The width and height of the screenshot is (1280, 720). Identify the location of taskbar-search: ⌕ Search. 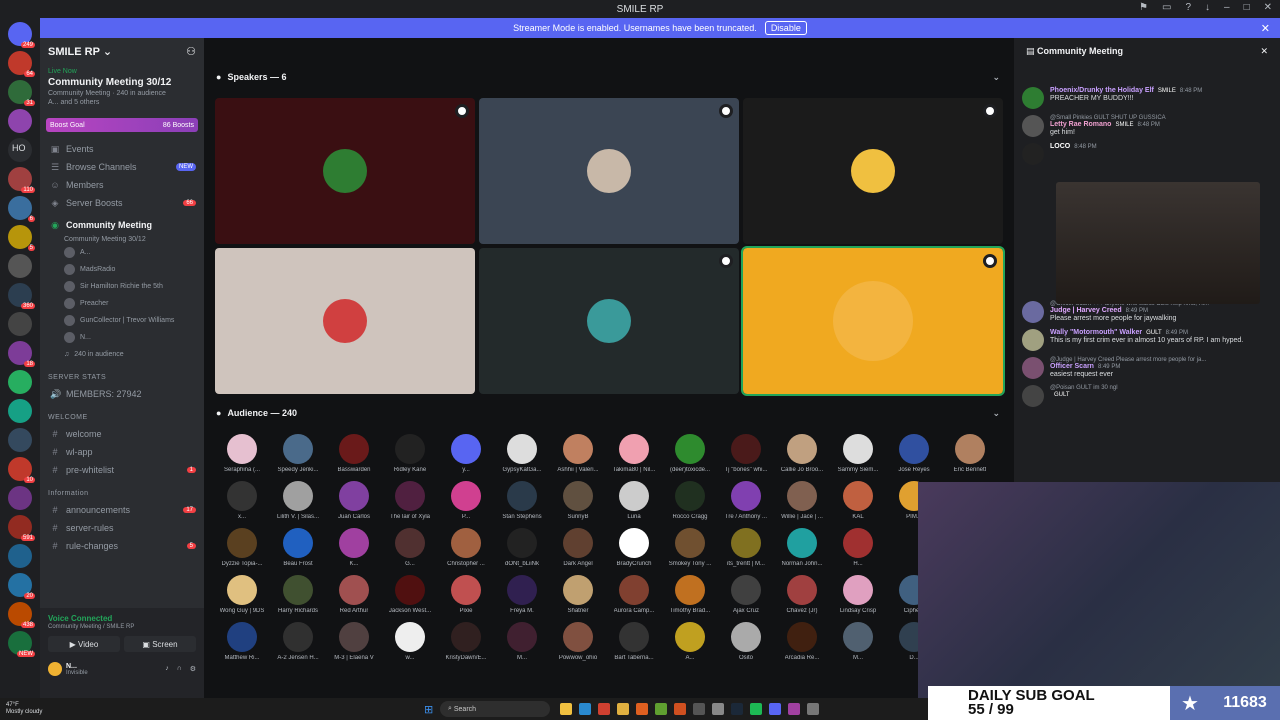
(495, 709).